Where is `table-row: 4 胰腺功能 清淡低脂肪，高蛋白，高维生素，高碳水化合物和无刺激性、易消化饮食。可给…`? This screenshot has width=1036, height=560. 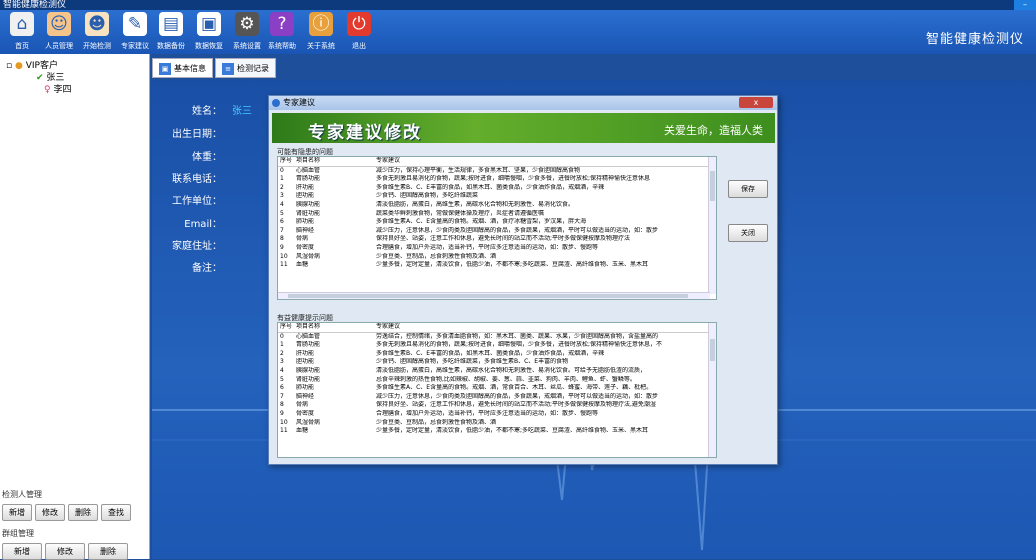 table-row: 4 胰腺功能 清淡低脂肪，高蛋白，高维生素，高碳水化合物和无刺激性、易消化饮食。可给… is located at coordinates (493, 371).